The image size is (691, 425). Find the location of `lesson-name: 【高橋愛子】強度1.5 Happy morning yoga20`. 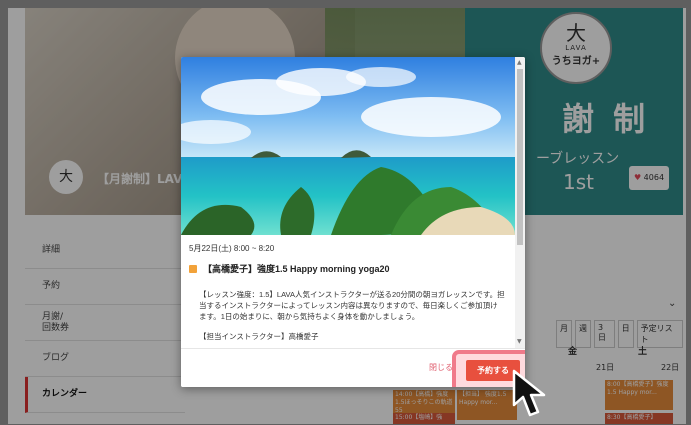

lesson-name: 【高橋愛子】強度1.5 Happy morning yoga20 is located at coordinates (296, 269).